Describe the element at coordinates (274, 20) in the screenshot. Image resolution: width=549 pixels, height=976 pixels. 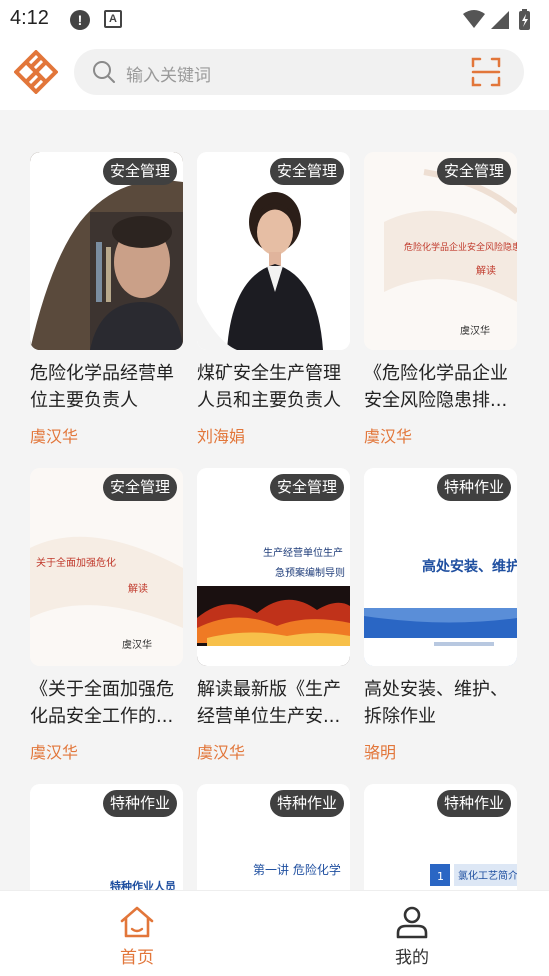
I see `status-bar: 4:12 ! A` at that location.